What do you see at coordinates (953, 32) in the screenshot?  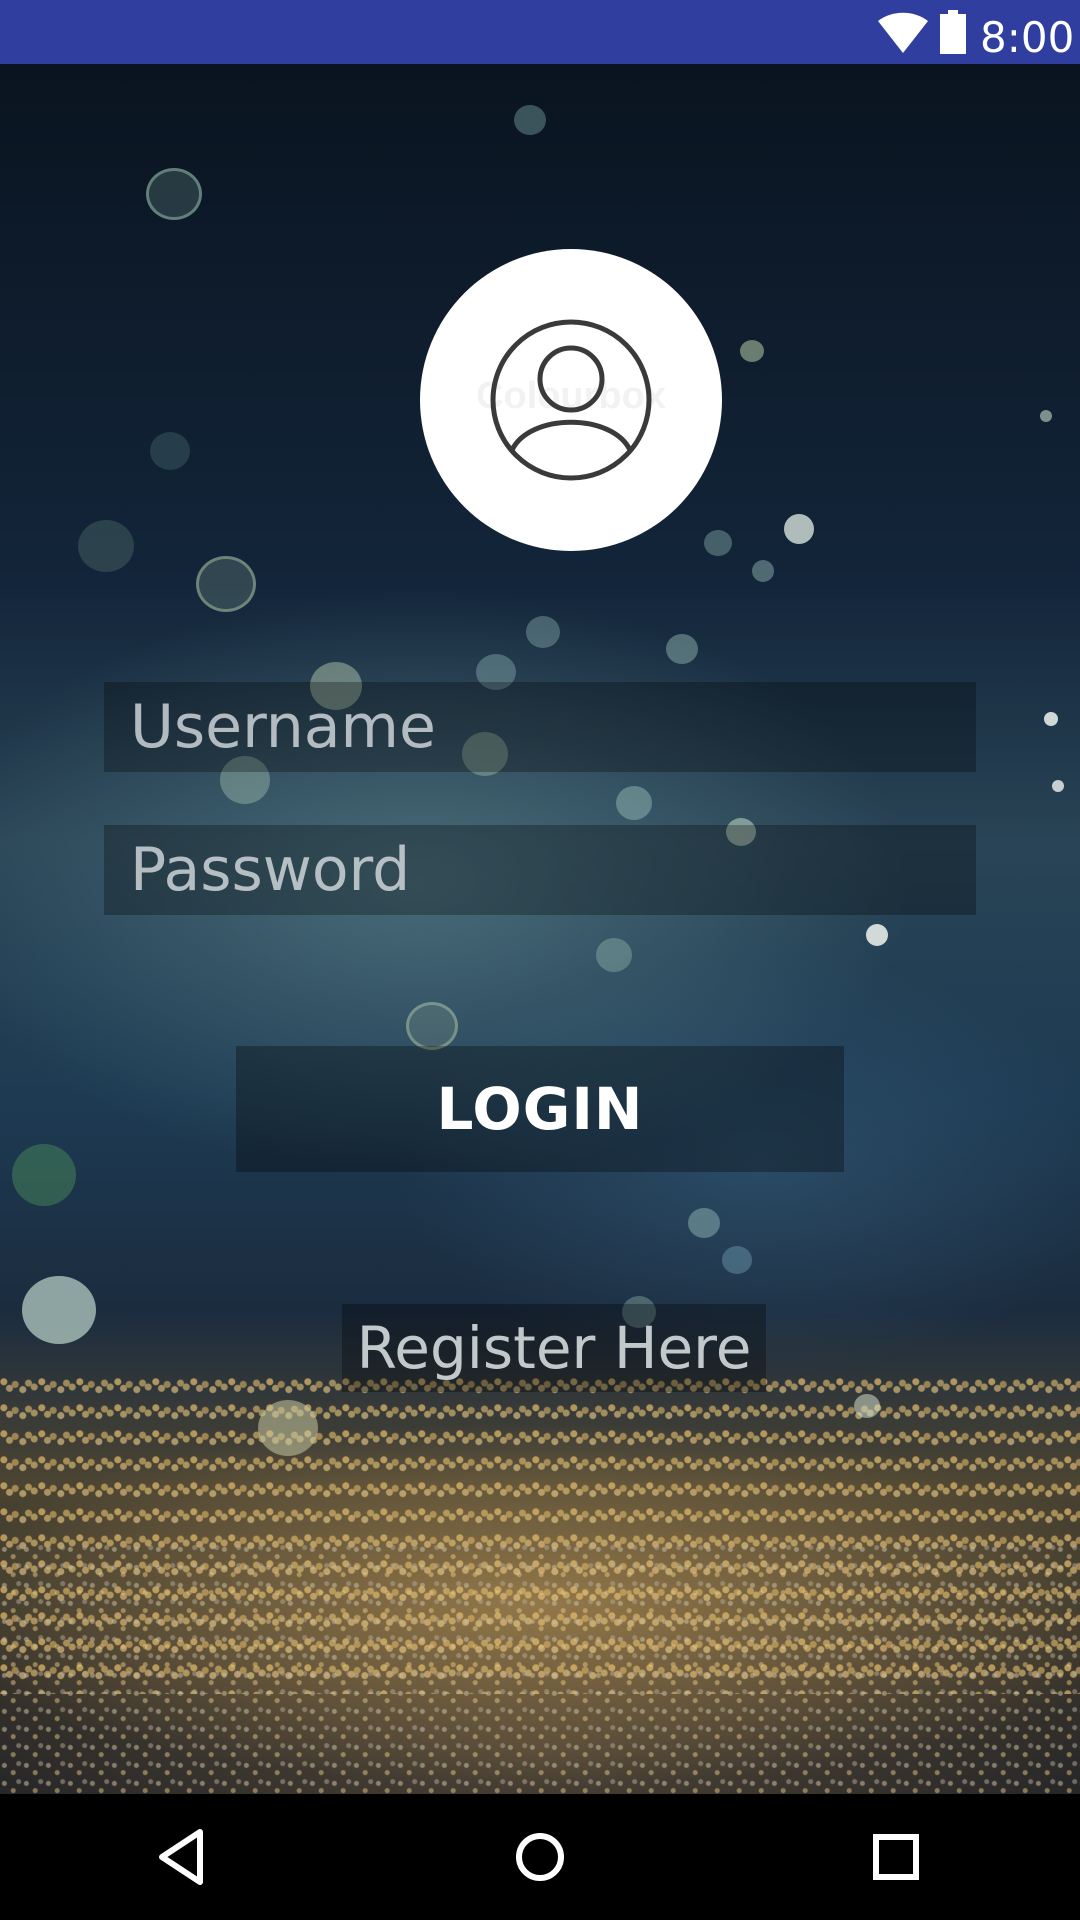 I see `battery-icon` at bounding box center [953, 32].